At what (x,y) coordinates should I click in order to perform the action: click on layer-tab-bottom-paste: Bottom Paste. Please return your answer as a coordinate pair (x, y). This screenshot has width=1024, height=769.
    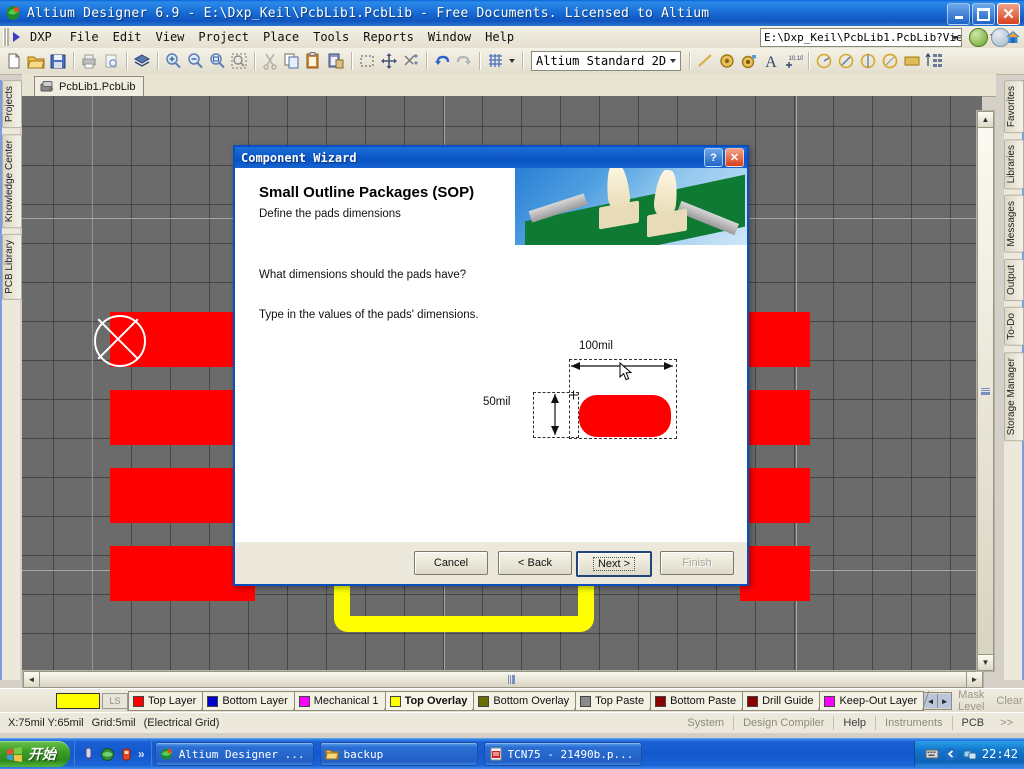
    Looking at the image, I should click on (697, 701).